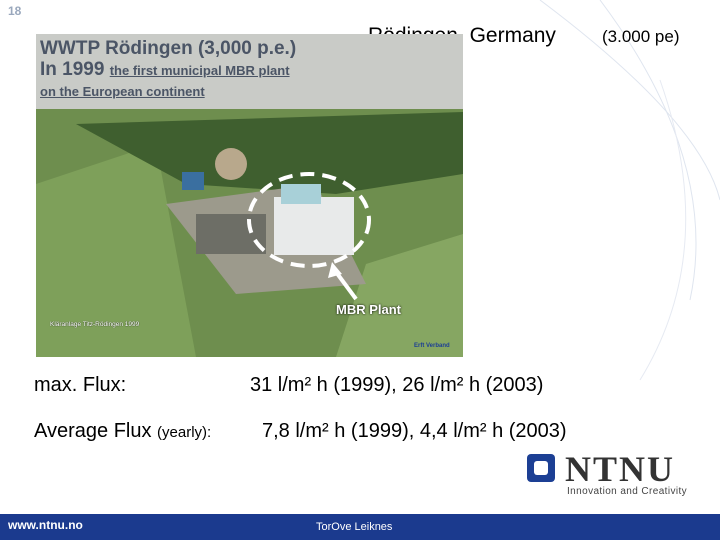 This screenshot has height=540, width=720. I want to click on ntnu-logo: NTNU Innovation and Creativity, so click(617, 476).